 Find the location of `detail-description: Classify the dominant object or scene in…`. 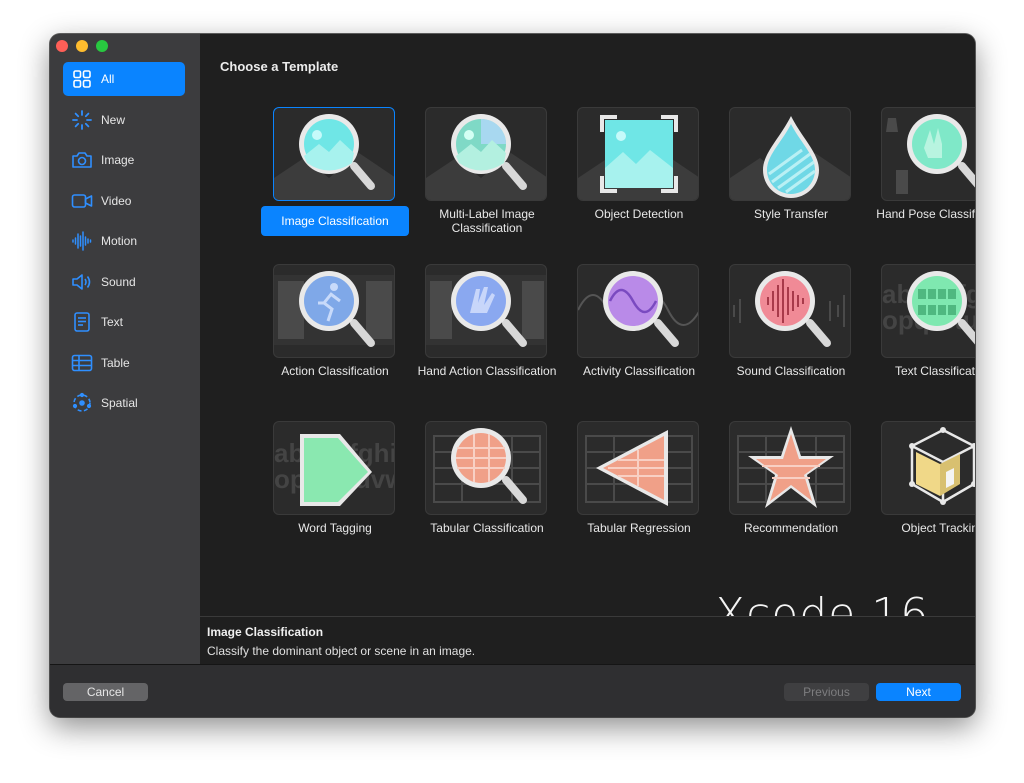

detail-description: Classify the dominant object or scene in… is located at coordinates (341, 651).